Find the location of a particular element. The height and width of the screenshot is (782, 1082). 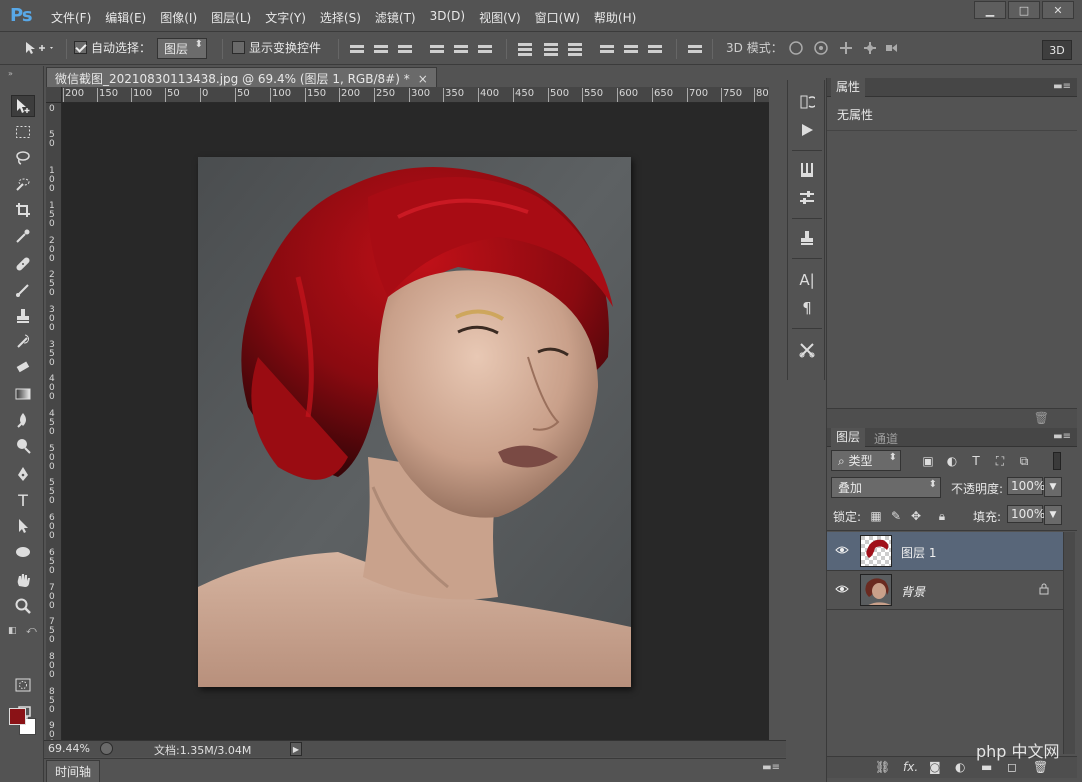

clone-source-icon is located at coordinates (807, 238).